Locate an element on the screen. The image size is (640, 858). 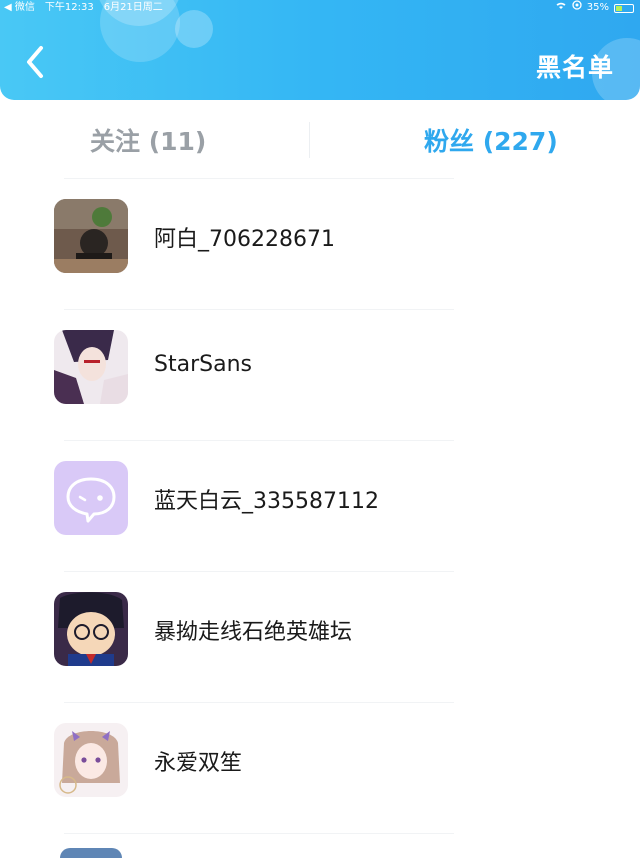
back-button is located at coordinates (35, 64).